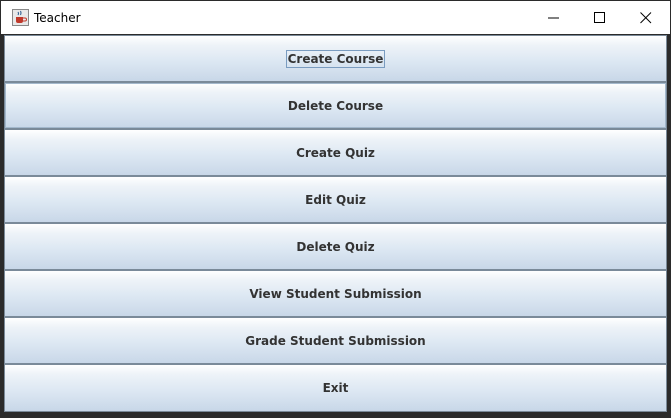 The height and width of the screenshot is (418, 671). I want to click on close-button, so click(646, 17).